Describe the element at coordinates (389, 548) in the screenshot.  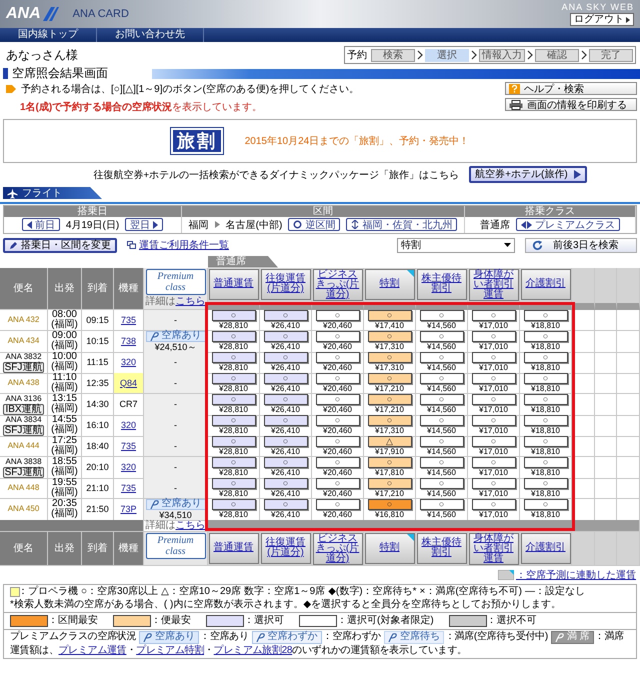
I see `fare-type-button: 特割` at that location.